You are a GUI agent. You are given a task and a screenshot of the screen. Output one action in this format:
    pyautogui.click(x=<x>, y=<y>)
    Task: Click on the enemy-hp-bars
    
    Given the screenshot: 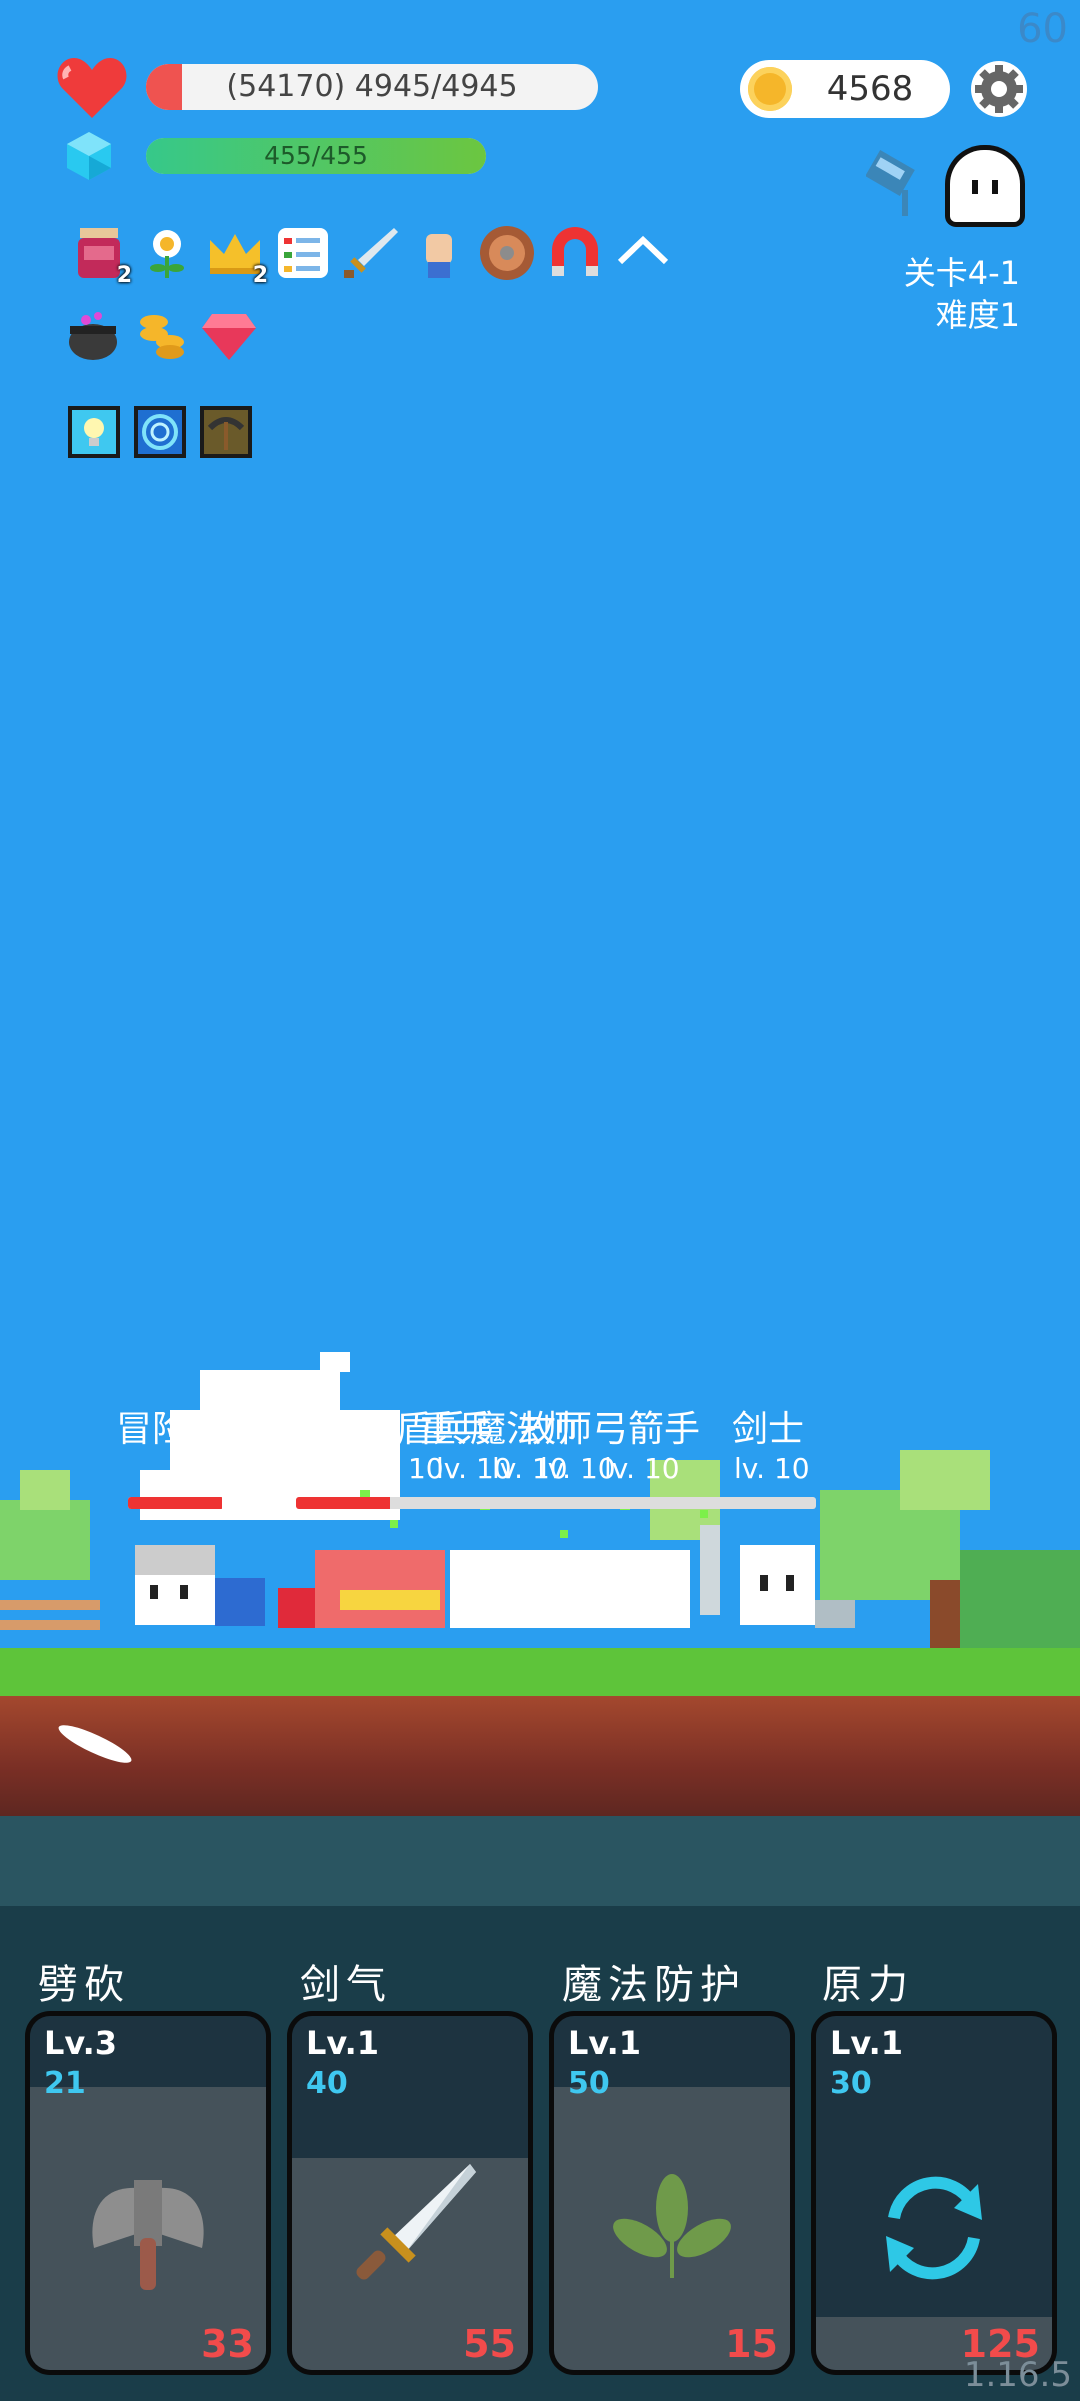 What is the action you would take?
    pyautogui.click(x=556, y=1503)
    